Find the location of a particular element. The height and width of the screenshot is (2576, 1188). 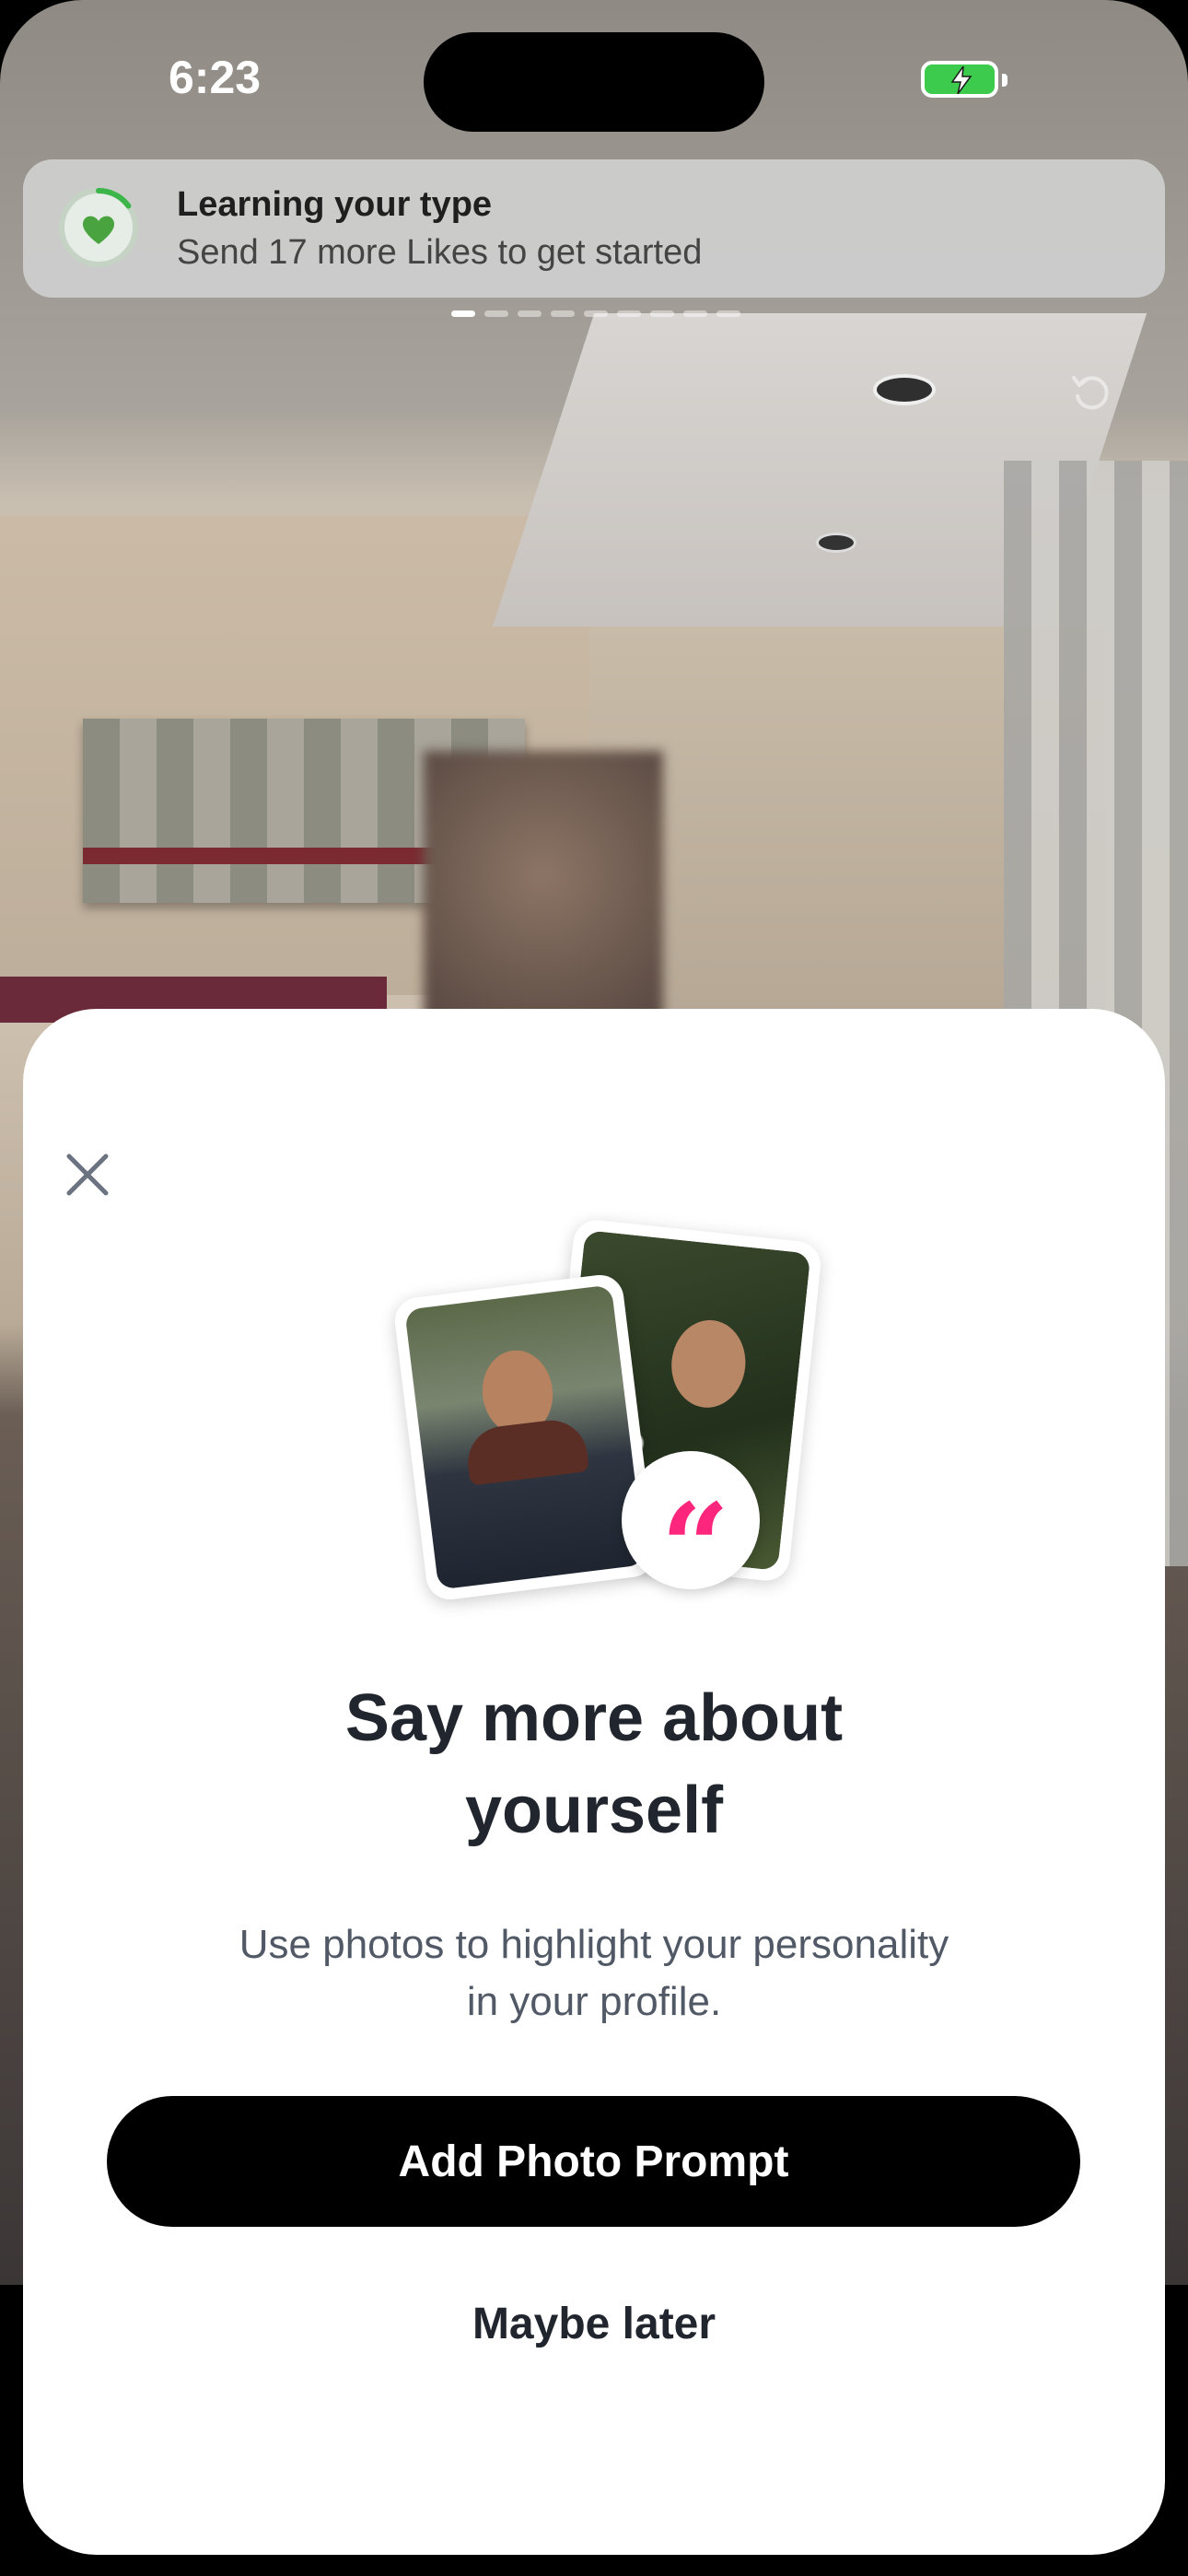

blurred-face is located at coordinates (543, 889).